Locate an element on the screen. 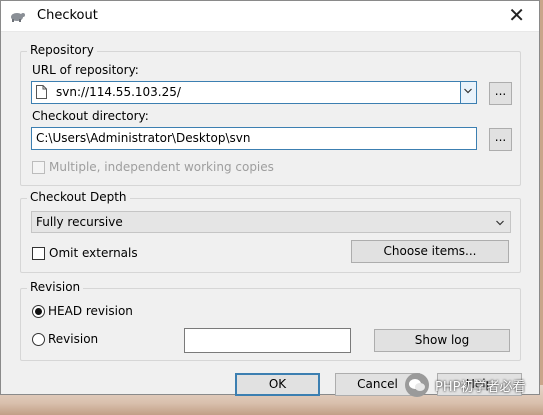 The width and height of the screenshot is (543, 415). url-combobox: svn://114.55.103.25/ is located at coordinates (254, 92).